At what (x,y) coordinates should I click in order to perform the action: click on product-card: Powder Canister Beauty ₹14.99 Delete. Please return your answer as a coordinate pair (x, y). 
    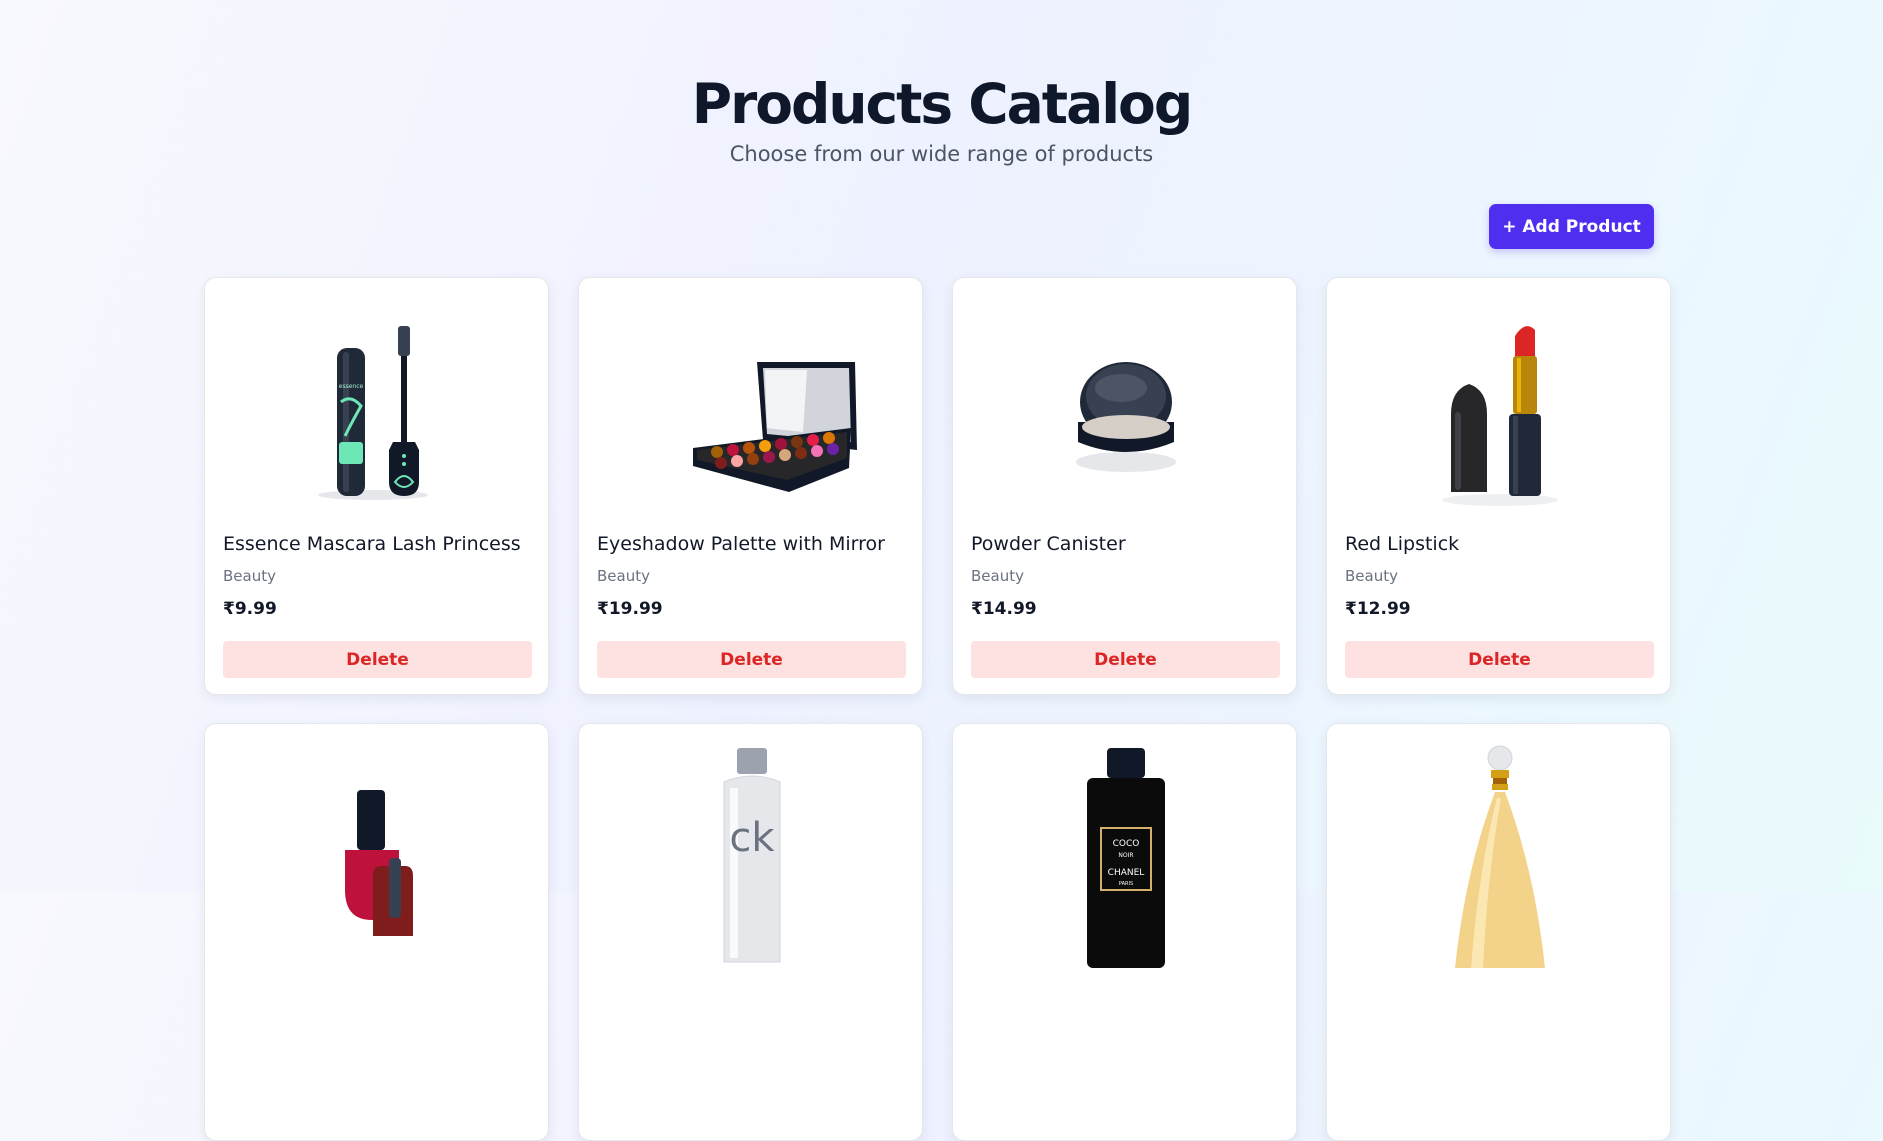
    Looking at the image, I should click on (1124, 486).